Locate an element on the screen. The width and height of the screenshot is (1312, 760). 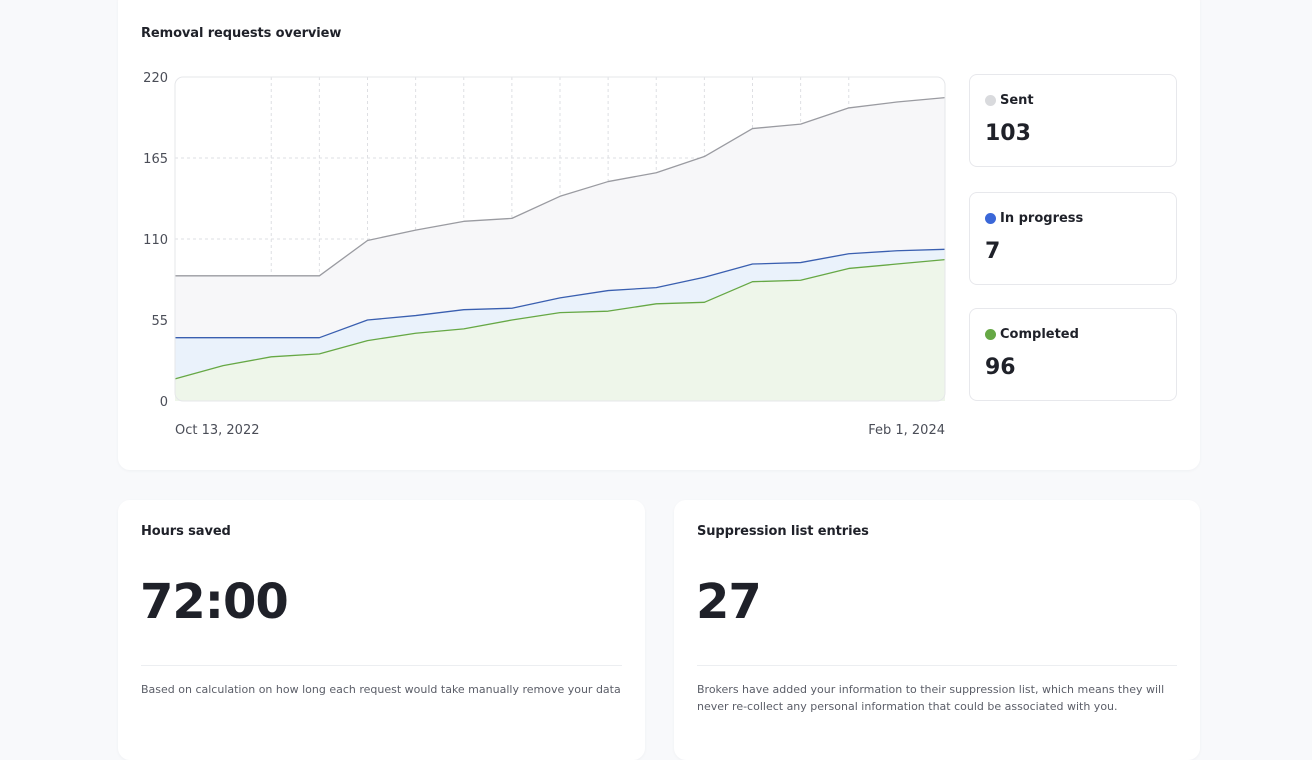
legend-label-in-progress: In progress is located at coordinates (1042, 218).